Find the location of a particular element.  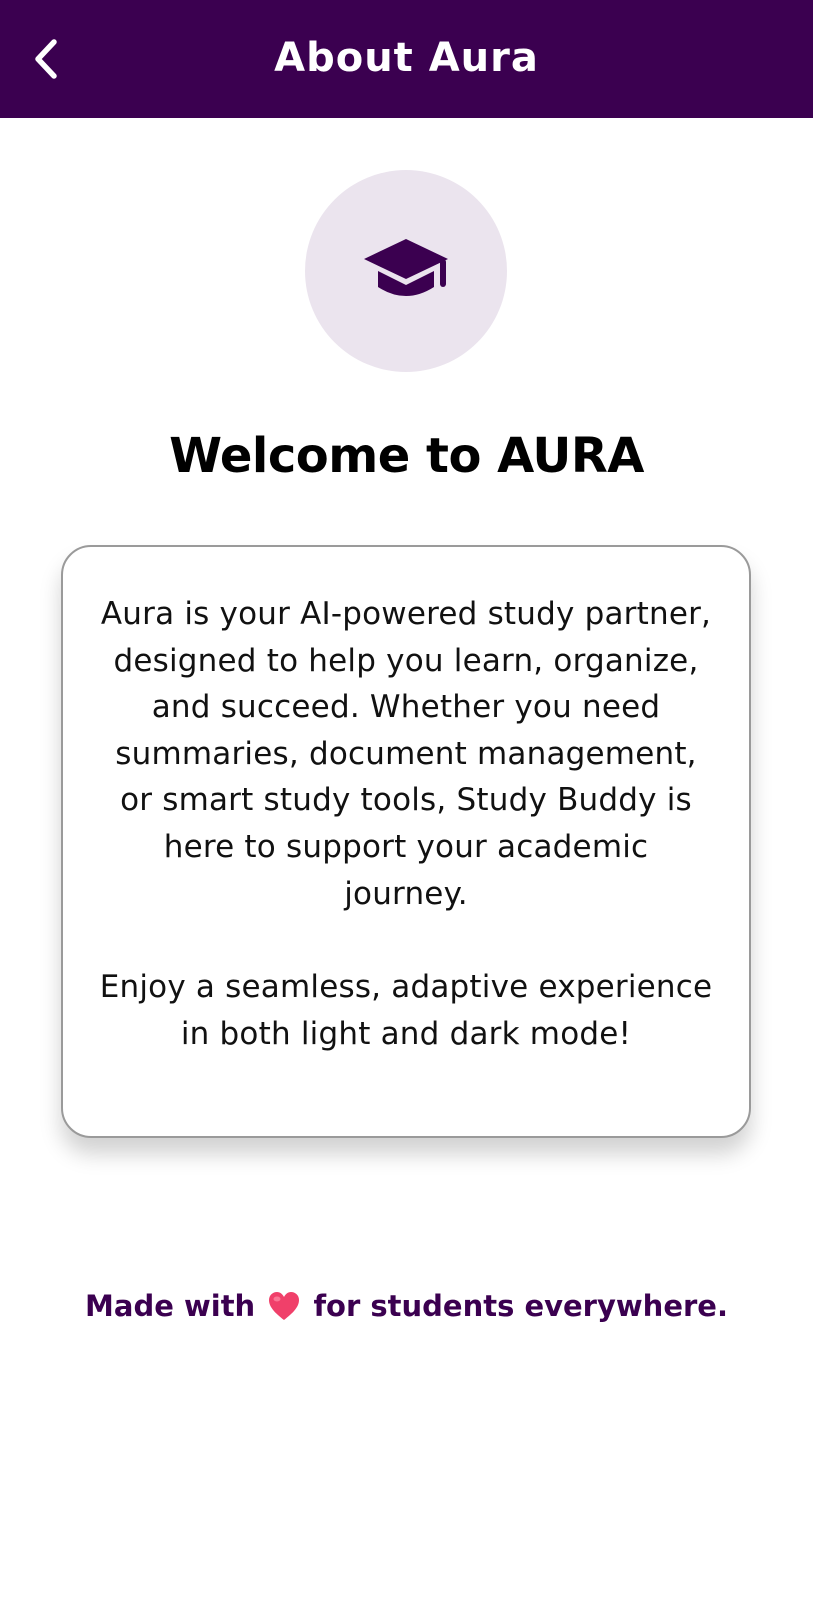

footer-tagline: Made with for students everywhere. is located at coordinates (406, 1306).